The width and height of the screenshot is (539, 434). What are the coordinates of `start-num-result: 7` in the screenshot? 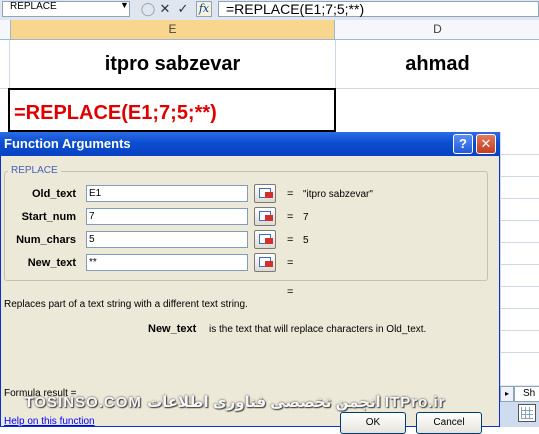 It's located at (306, 217).